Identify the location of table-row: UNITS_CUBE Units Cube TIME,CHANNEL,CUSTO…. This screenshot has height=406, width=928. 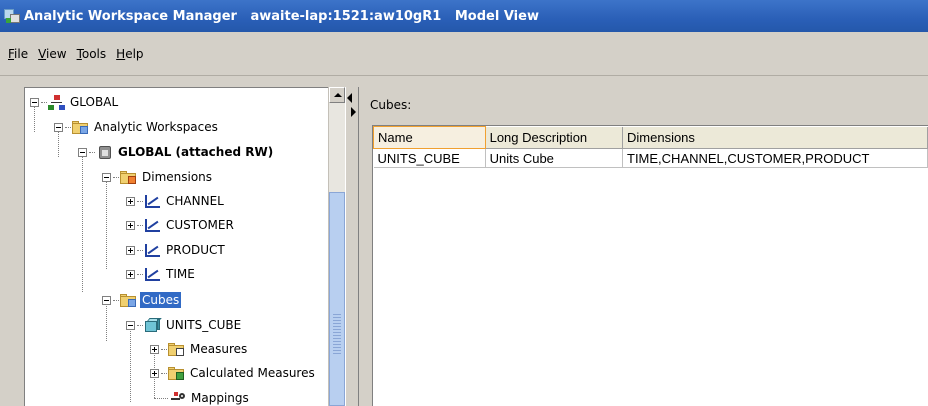
(650, 158).